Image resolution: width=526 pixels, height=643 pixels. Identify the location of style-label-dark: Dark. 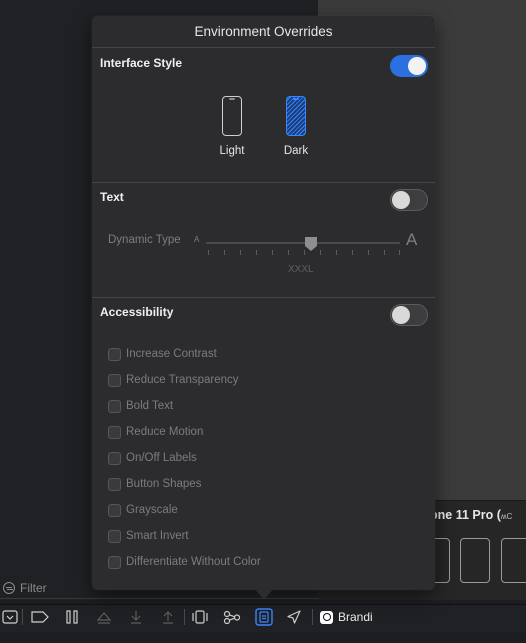
(296, 151).